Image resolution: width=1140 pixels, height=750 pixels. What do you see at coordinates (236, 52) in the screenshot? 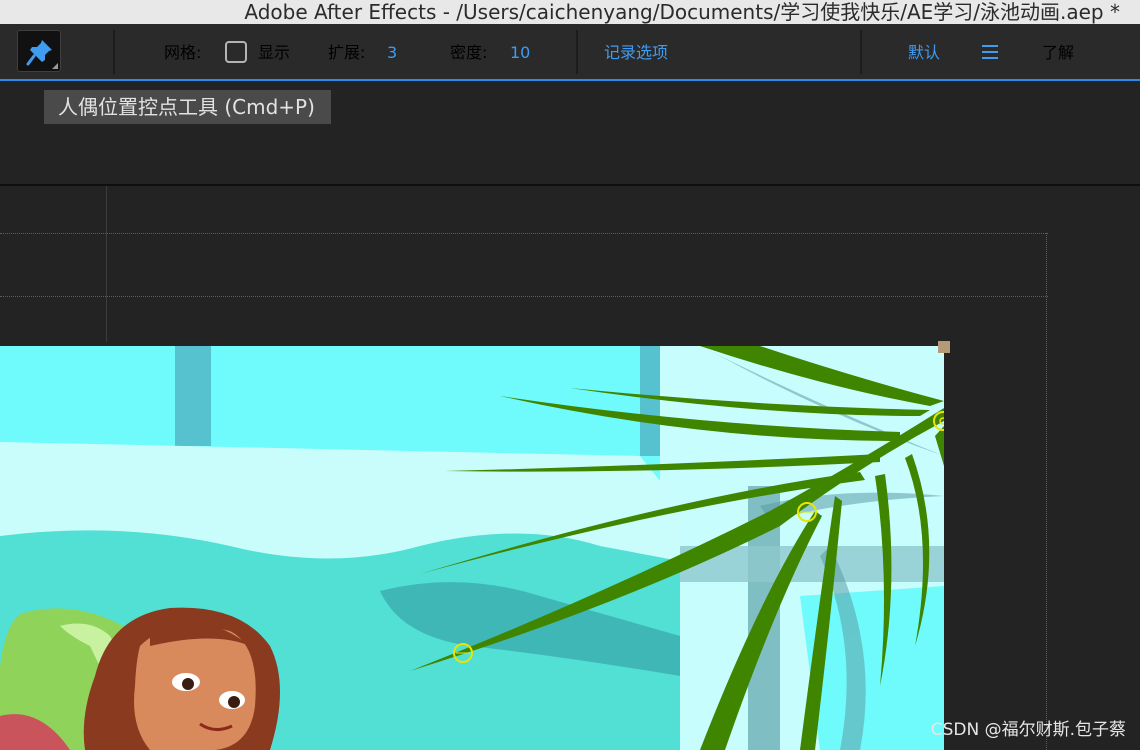
I see `grid-show-checkbox` at bounding box center [236, 52].